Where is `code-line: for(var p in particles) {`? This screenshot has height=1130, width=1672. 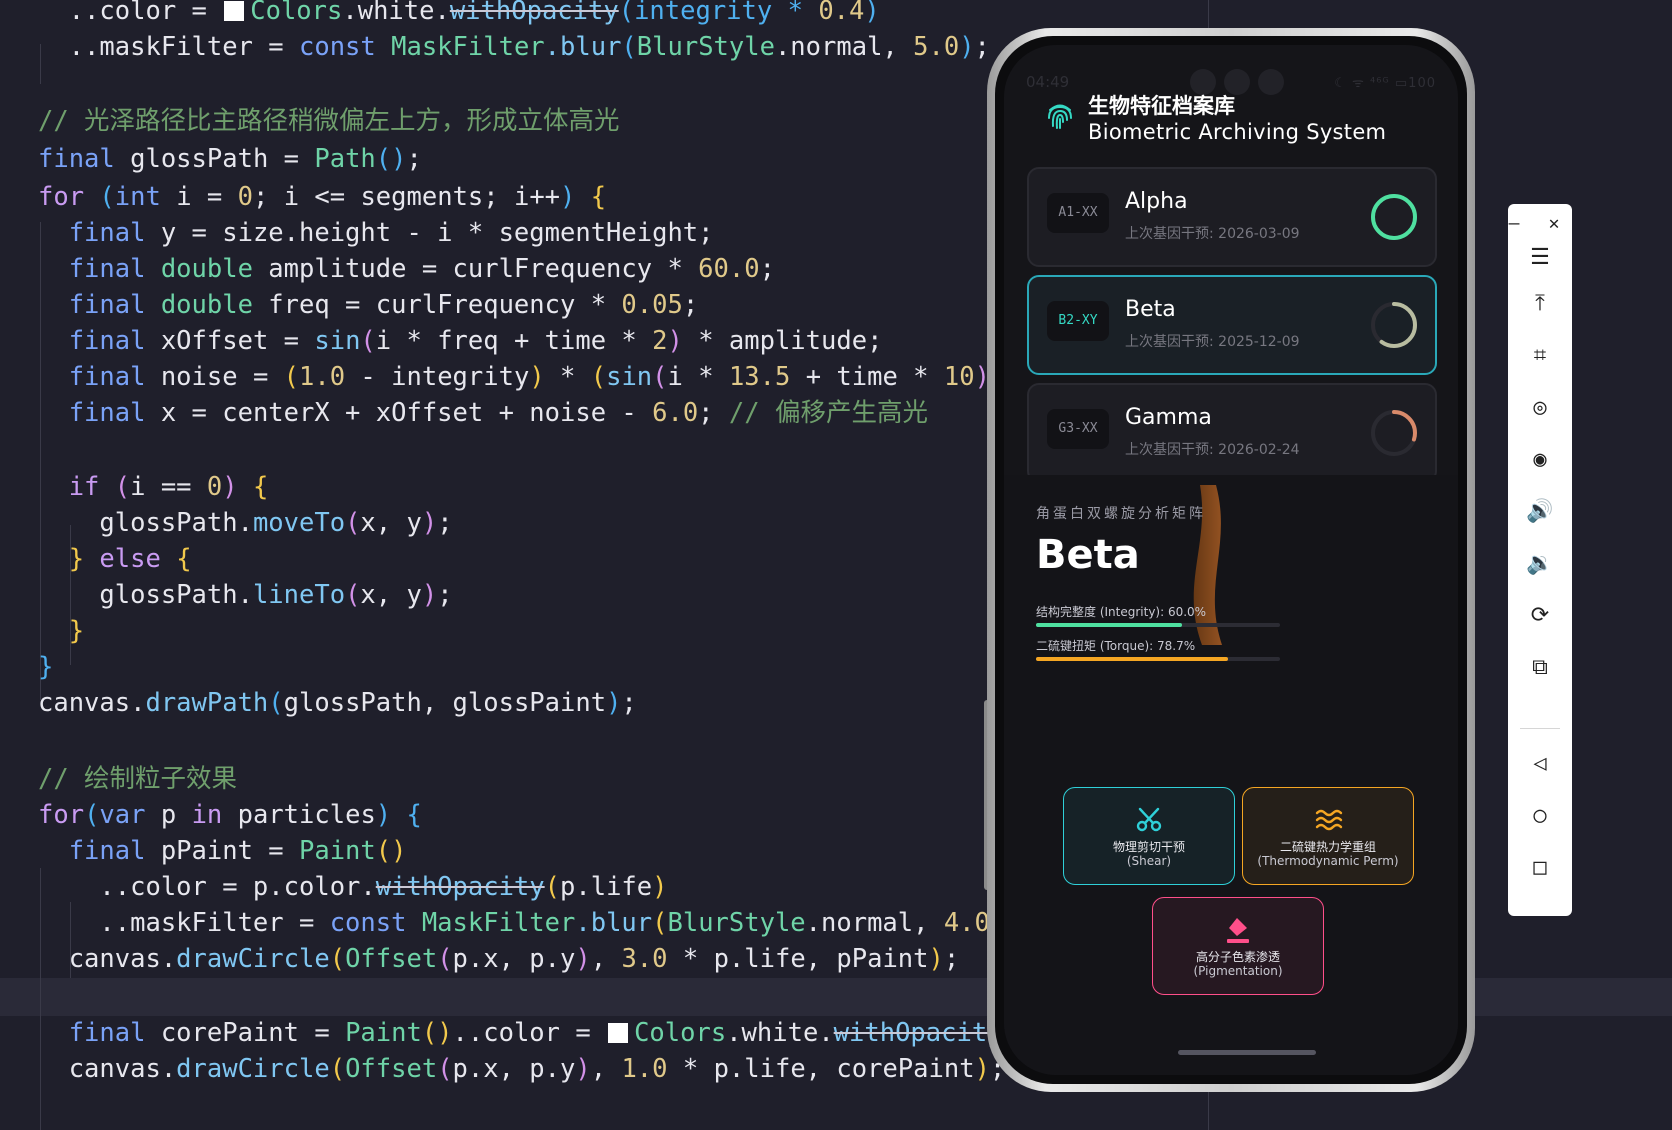 code-line: for(var p in particles) { is located at coordinates (230, 815).